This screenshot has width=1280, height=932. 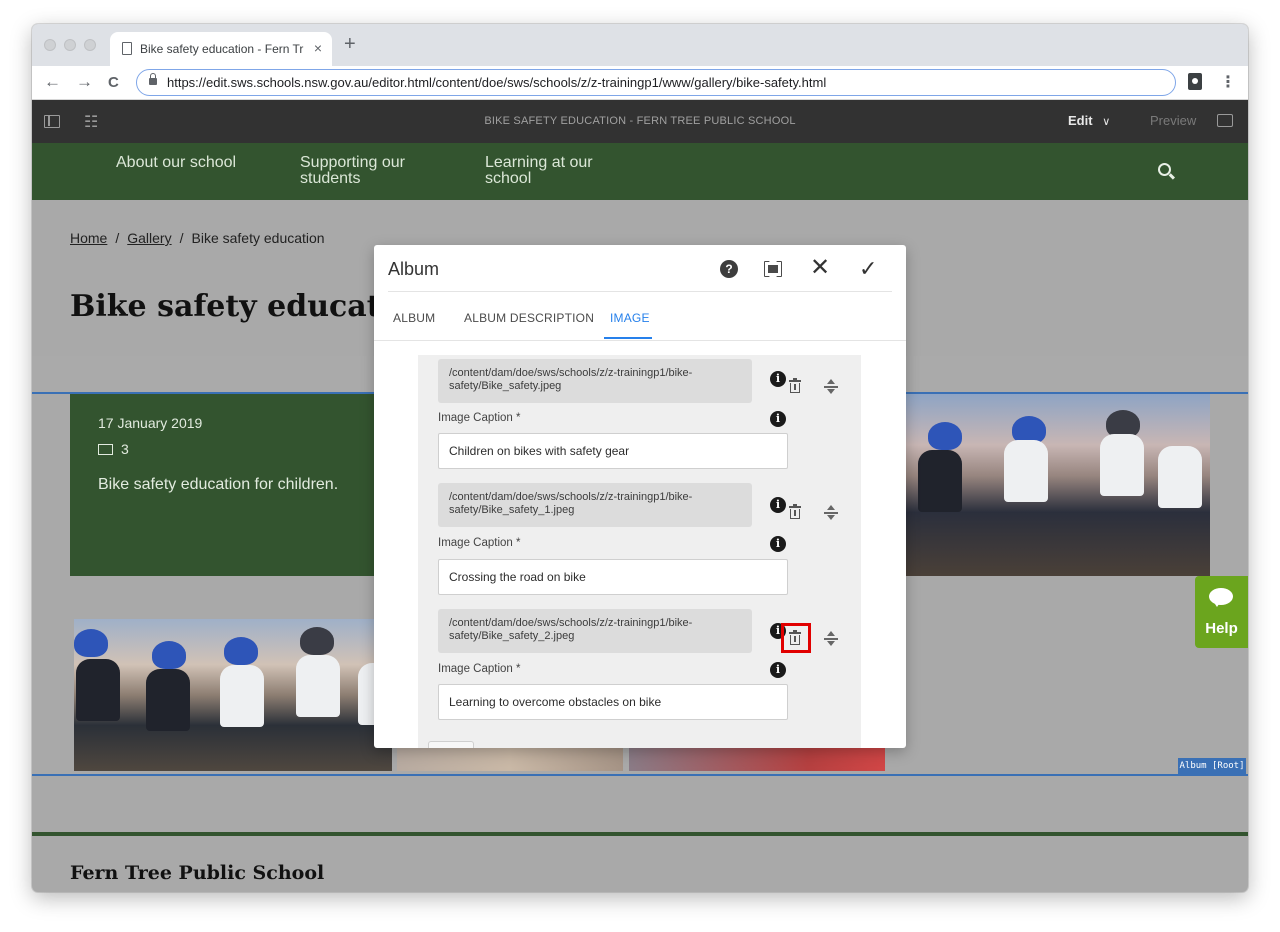 What do you see at coordinates (613, 577) in the screenshot?
I see `caption-input: Crossing the road on bike` at bounding box center [613, 577].